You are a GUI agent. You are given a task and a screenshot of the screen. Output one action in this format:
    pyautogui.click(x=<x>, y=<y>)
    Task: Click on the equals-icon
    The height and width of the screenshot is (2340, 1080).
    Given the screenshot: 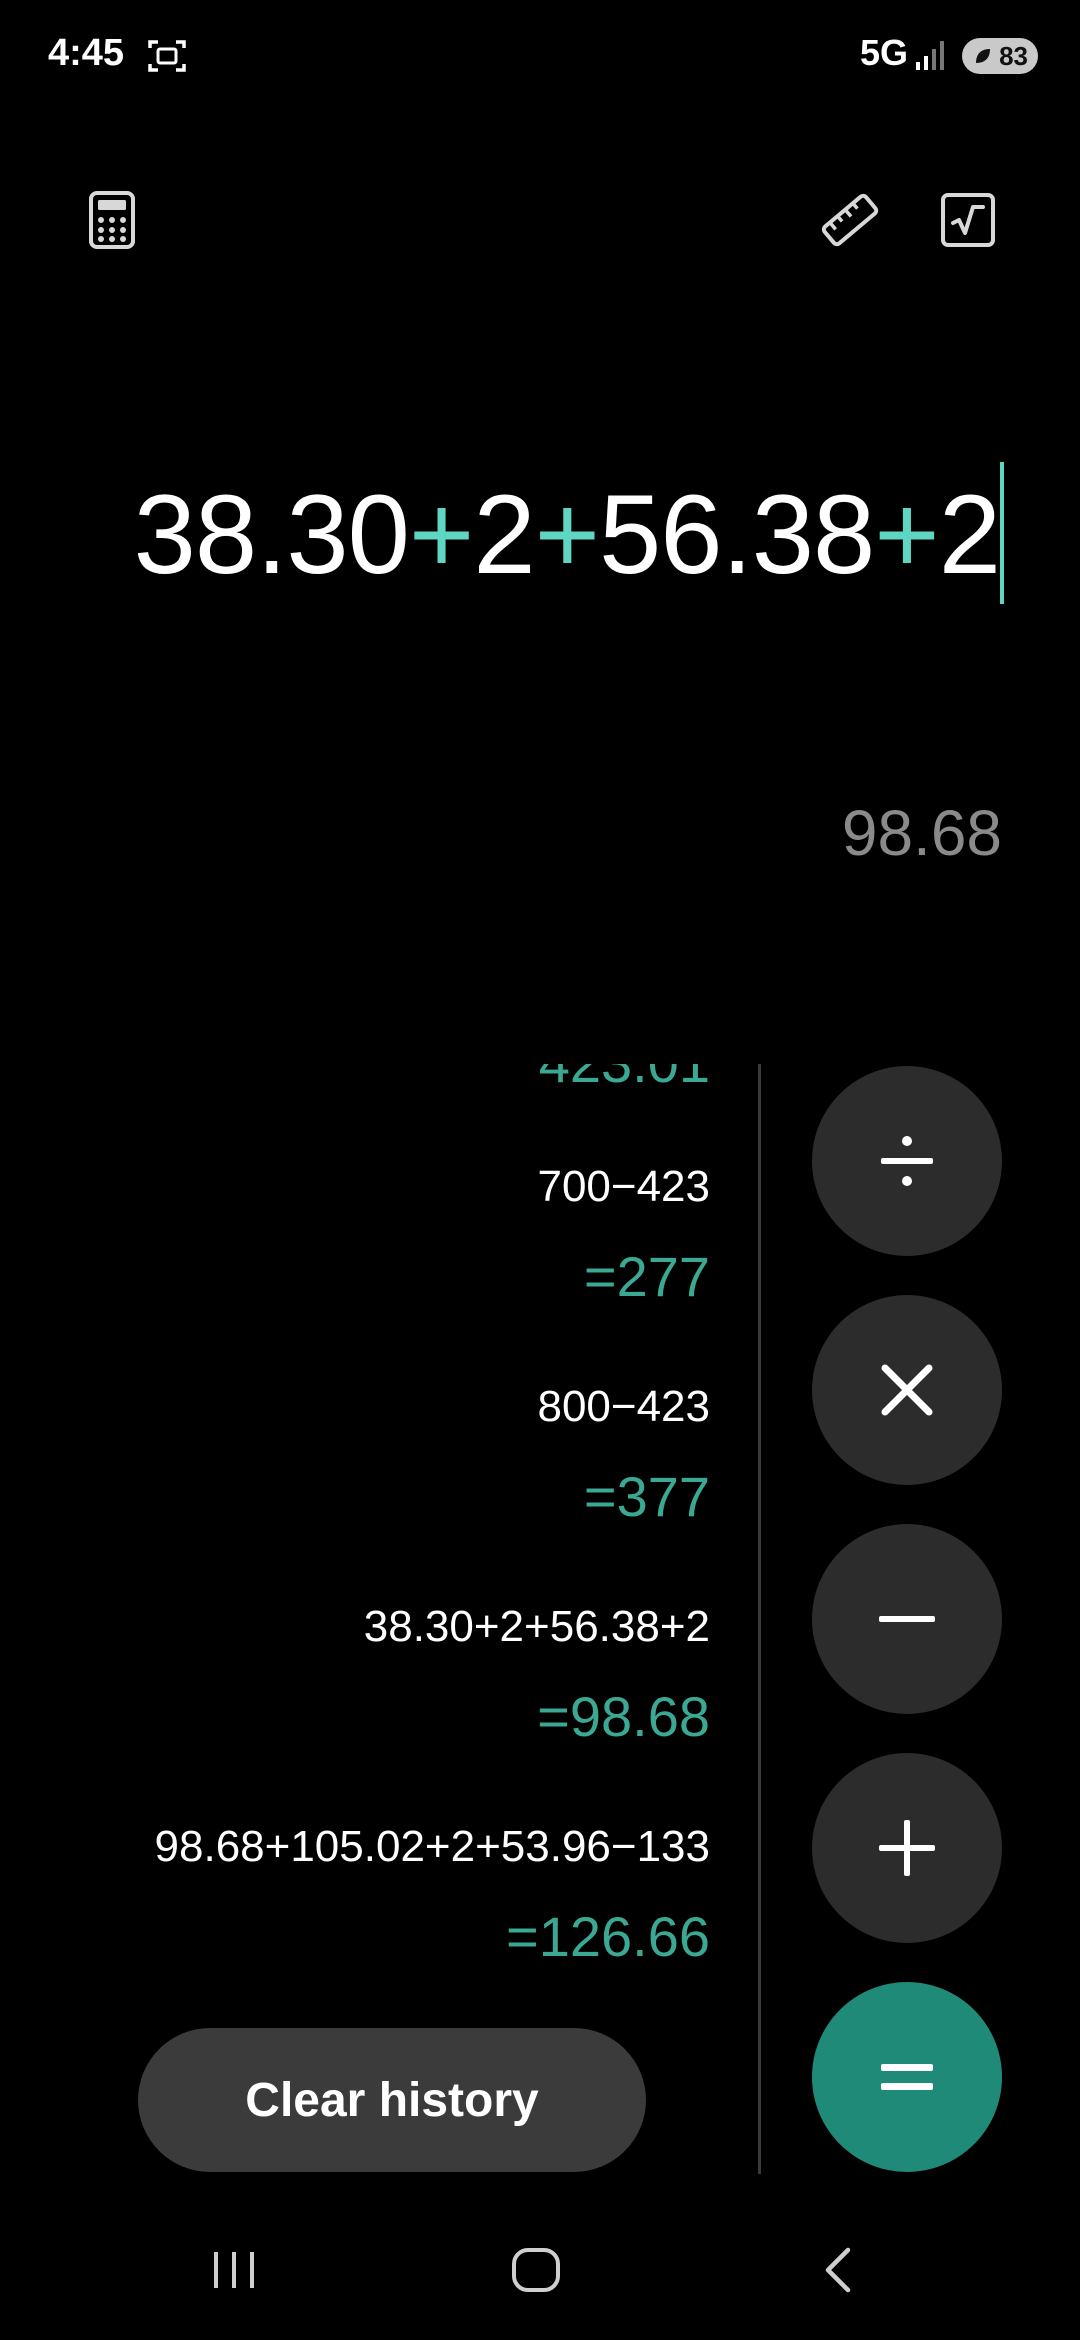 What is the action you would take?
    pyautogui.click(x=907, y=2077)
    